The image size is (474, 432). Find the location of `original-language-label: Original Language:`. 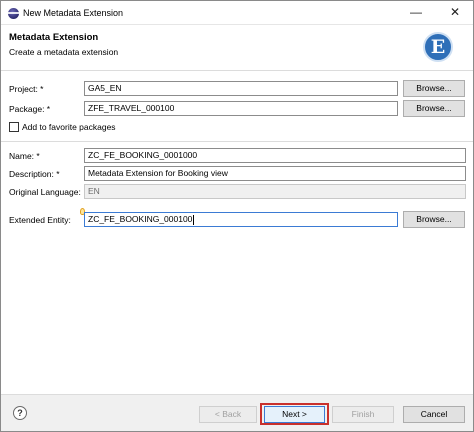

original-language-label: Original Language: is located at coordinates (45, 192).